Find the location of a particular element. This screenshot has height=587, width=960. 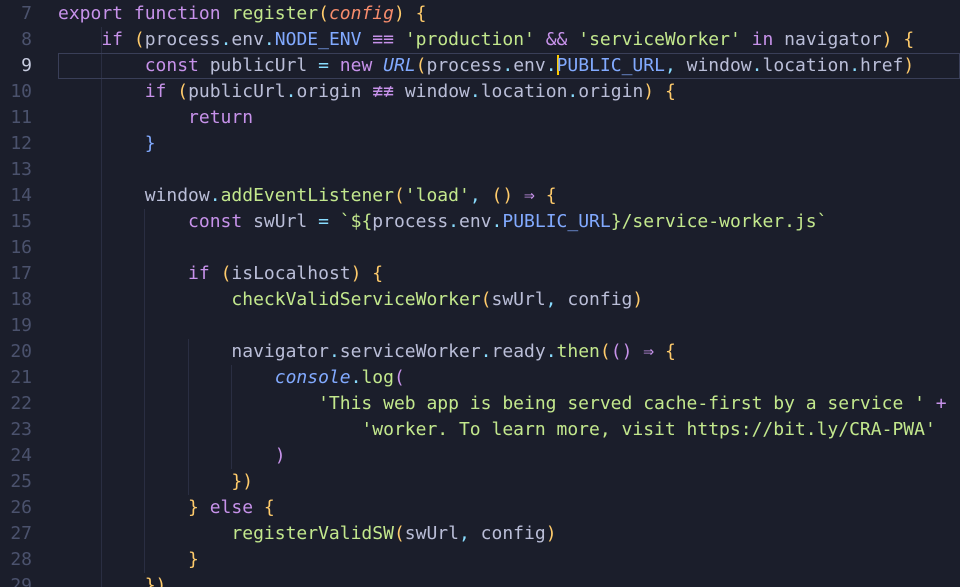

line-number: 19 is located at coordinates (21, 325).